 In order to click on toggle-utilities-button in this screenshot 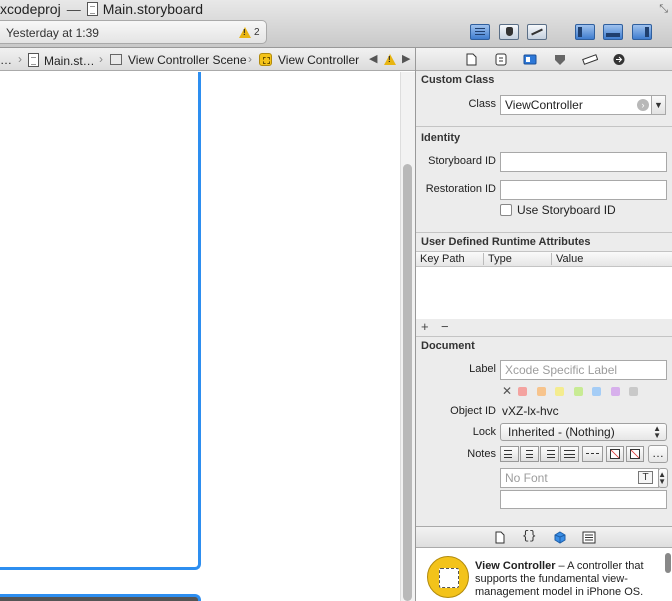, I will do `click(642, 32)`.